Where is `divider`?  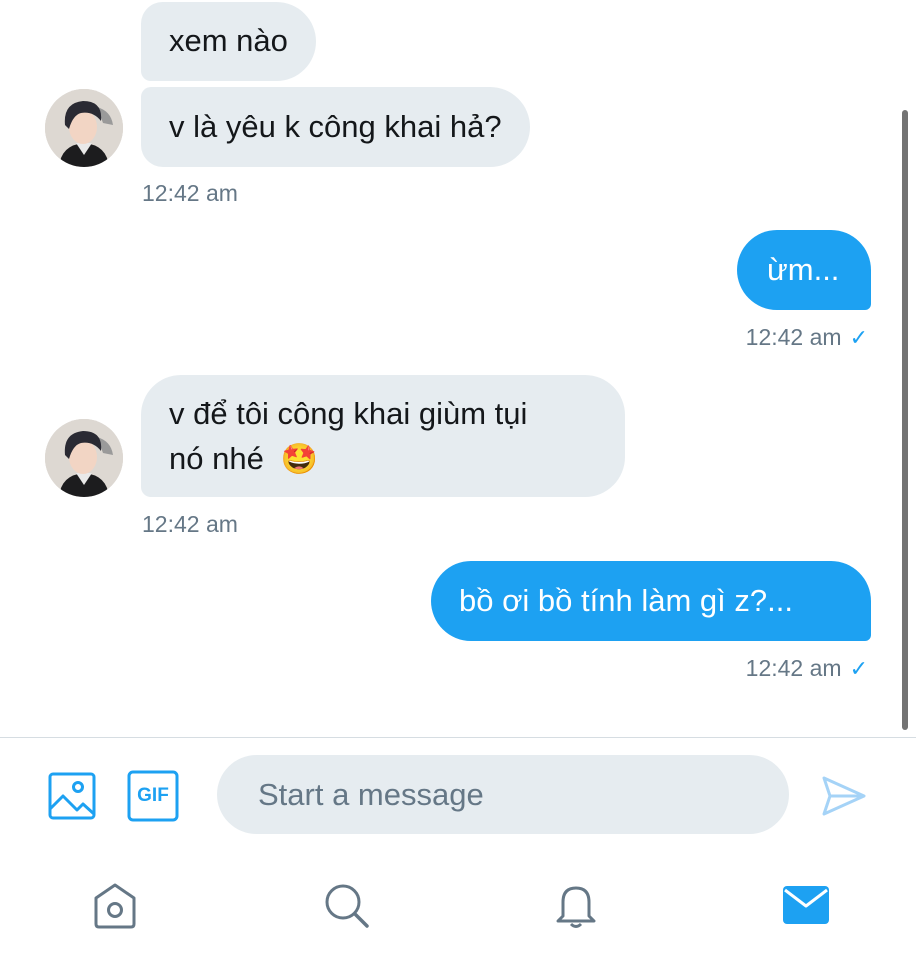 divider is located at coordinates (458, 737).